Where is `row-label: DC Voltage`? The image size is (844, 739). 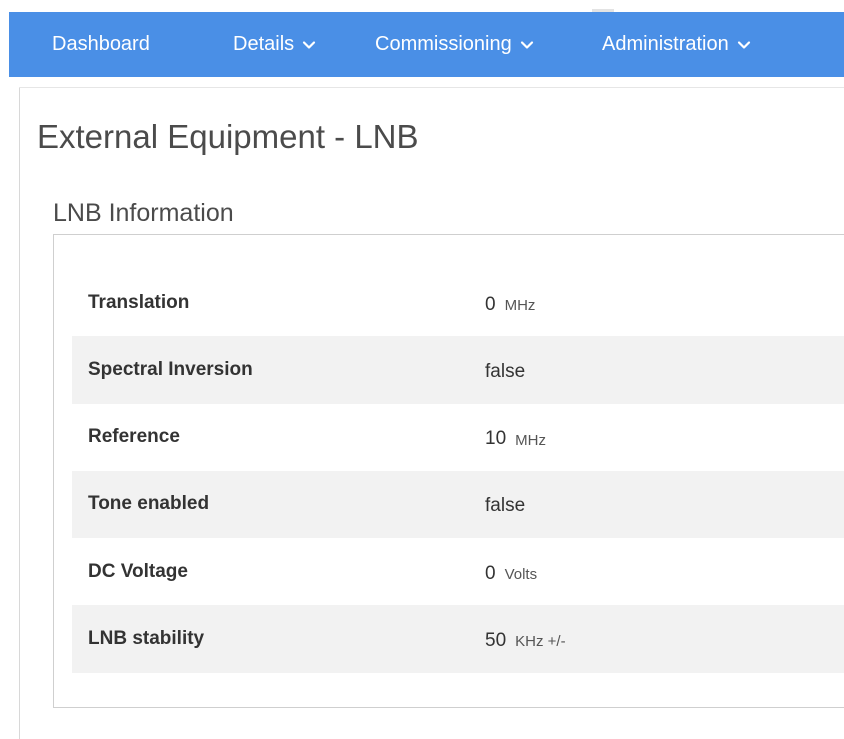 row-label: DC Voltage is located at coordinates (138, 571).